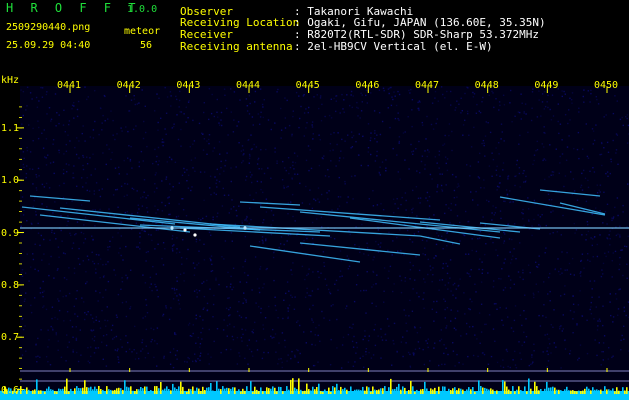  I want to click on x-tick-label: 0448, so click(486, 85).